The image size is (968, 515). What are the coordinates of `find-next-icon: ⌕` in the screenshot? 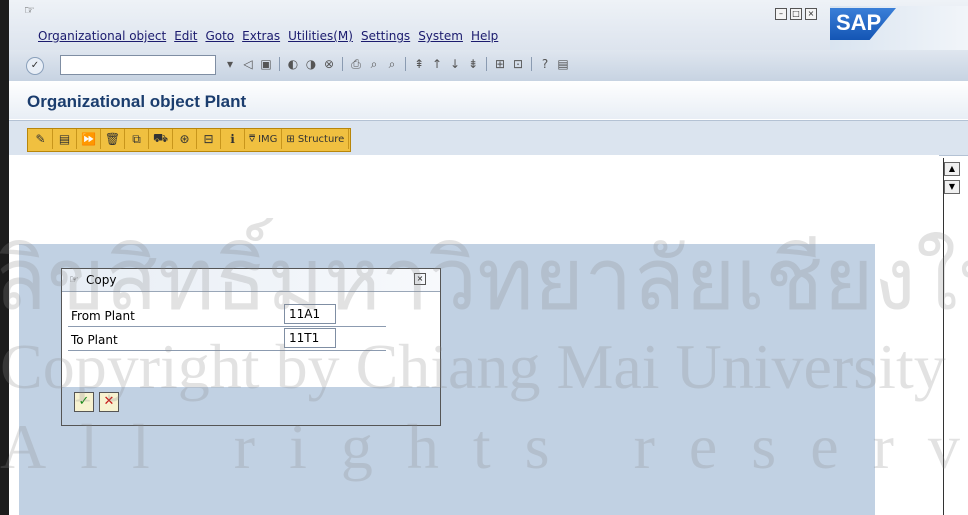 It's located at (392, 64).